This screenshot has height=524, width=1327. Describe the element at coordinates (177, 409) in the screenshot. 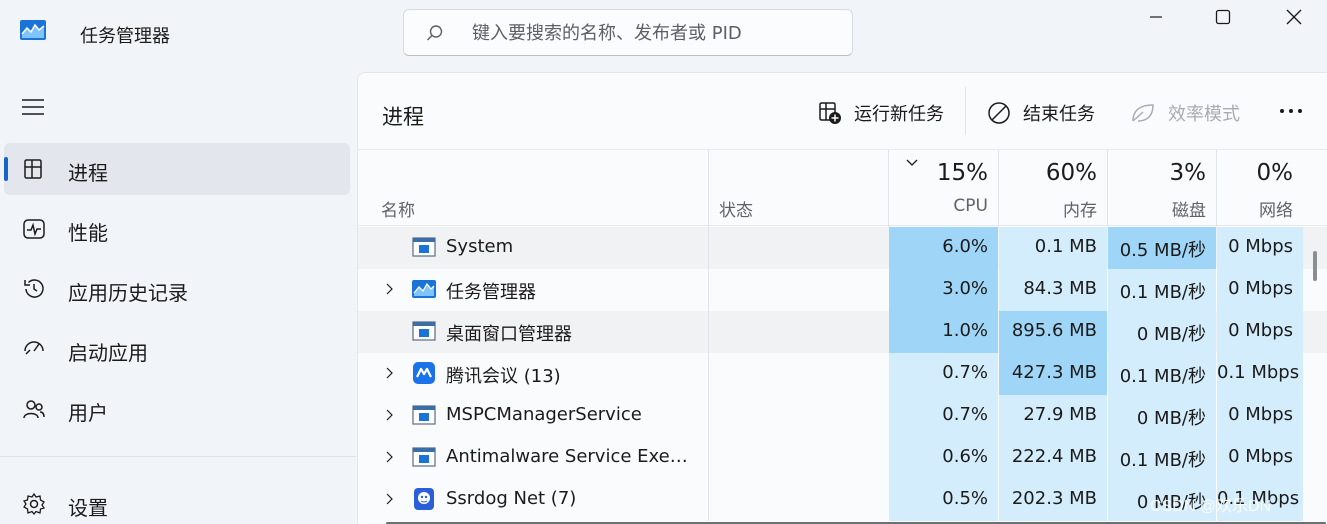

I see `sidebar-item-users: 用户` at that location.